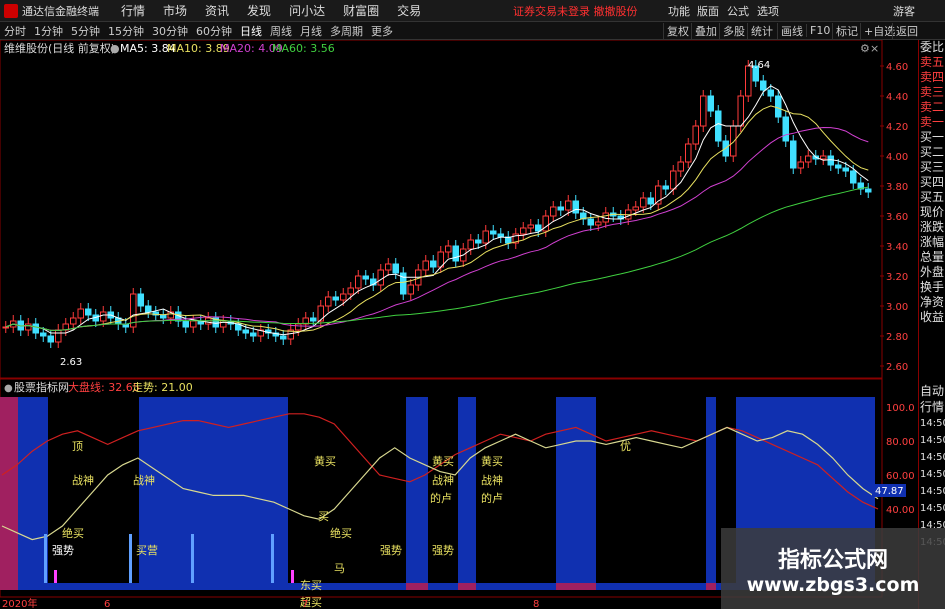 The width and height of the screenshot is (945, 609). What do you see at coordinates (307, 10) in the screenshot?
I see `menu-ask: 问小达` at bounding box center [307, 10].